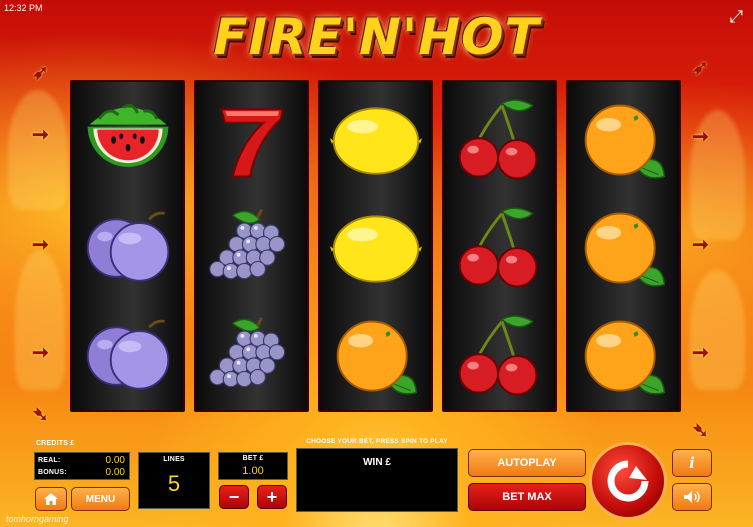  What do you see at coordinates (100, 499) in the screenshot?
I see `menu-button: MENU` at bounding box center [100, 499].